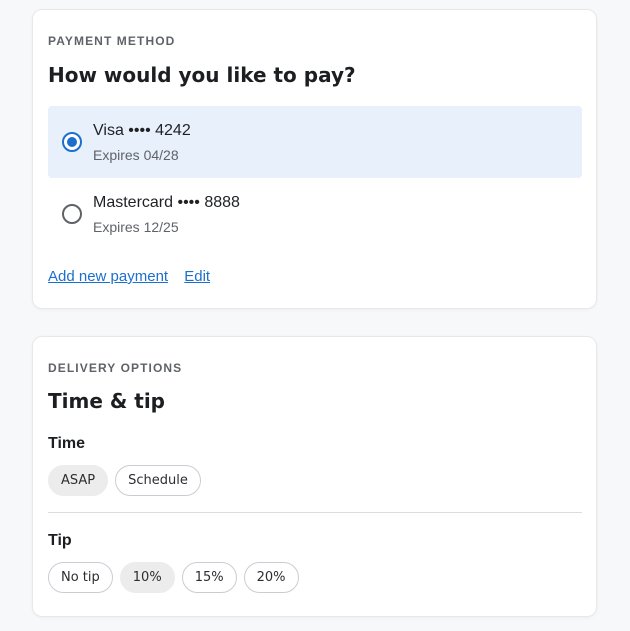 The width and height of the screenshot is (630, 631). What do you see at coordinates (142, 130) in the screenshot?
I see `payment-option-name: Visa •••• 4242` at bounding box center [142, 130].